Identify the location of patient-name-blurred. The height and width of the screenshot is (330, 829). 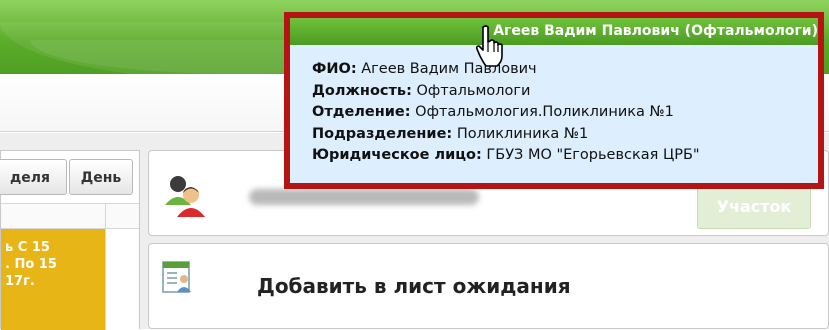
(364, 197).